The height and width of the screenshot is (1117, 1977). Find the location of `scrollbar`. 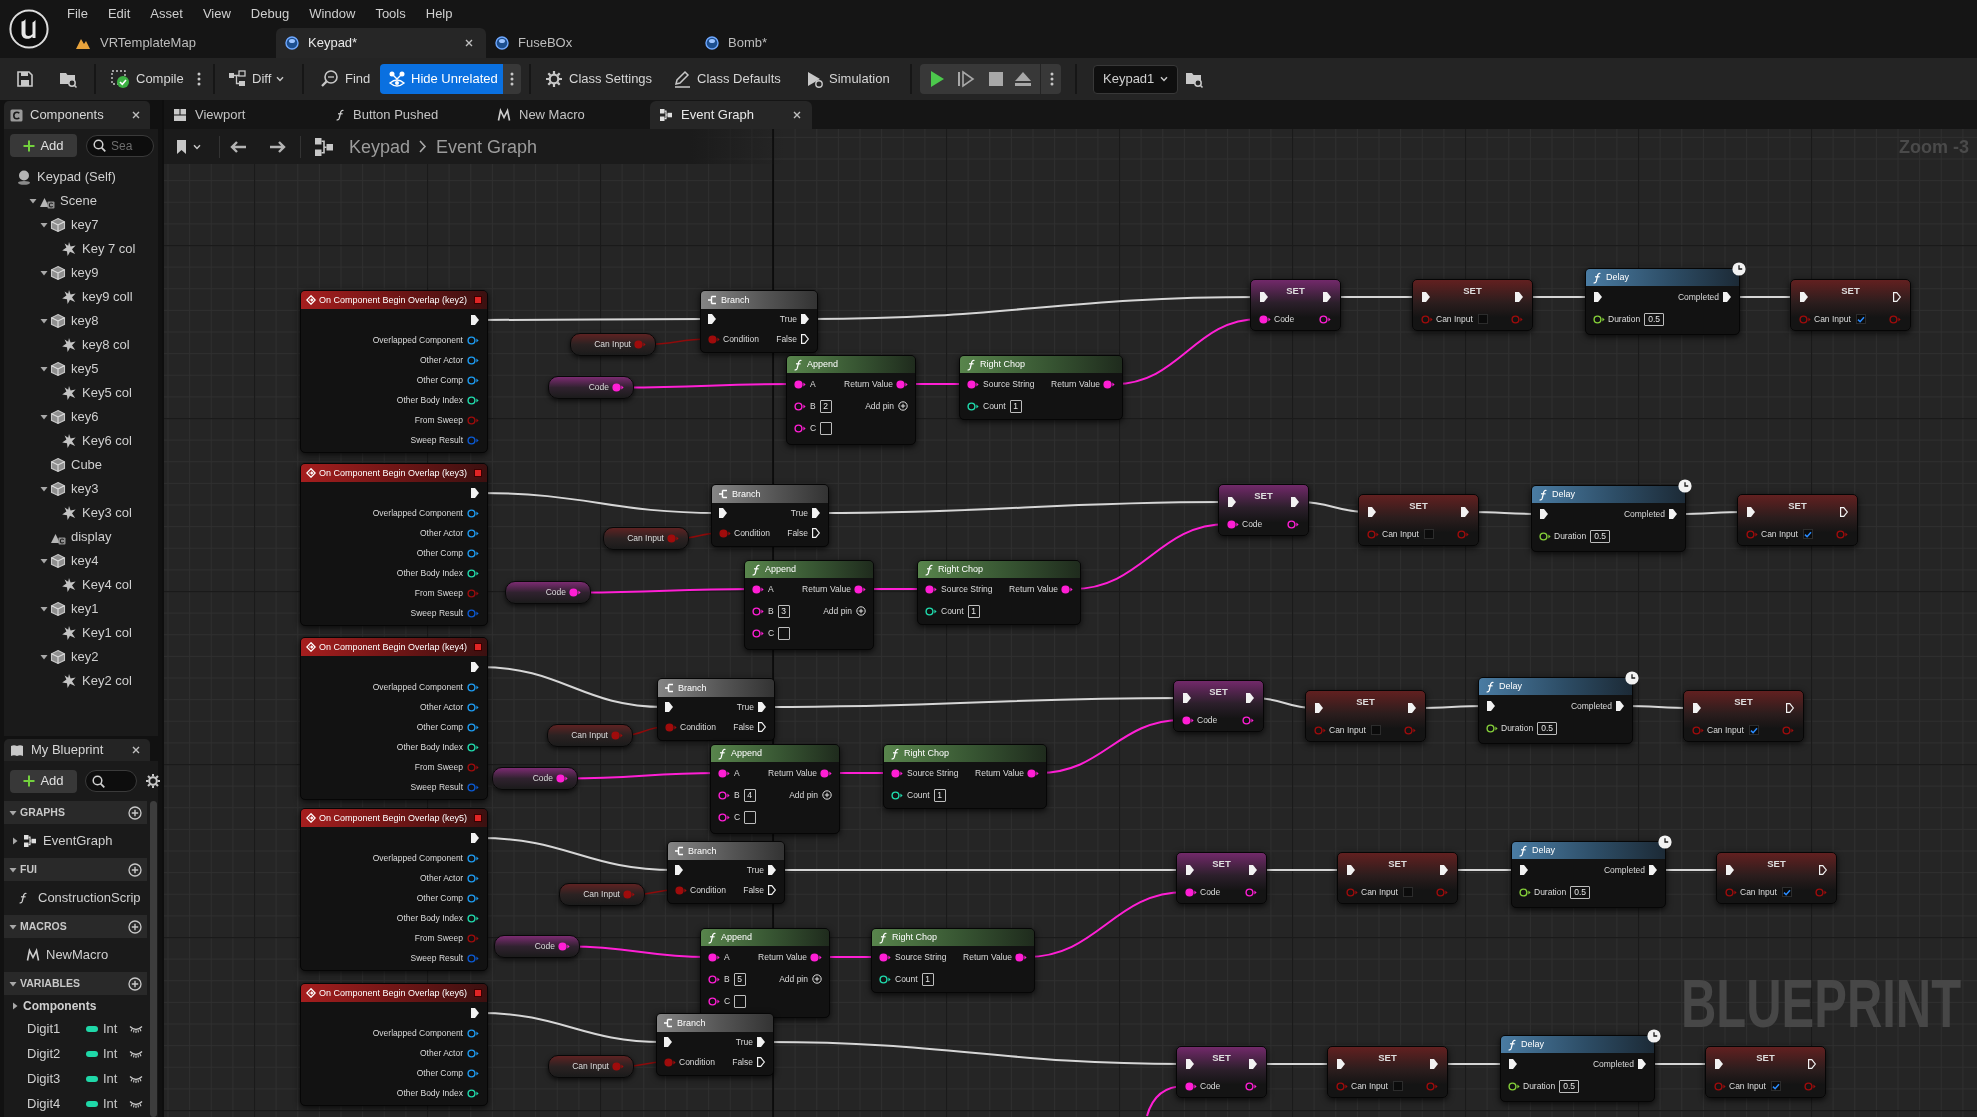

scrollbar is located at coordinates (153, 959).